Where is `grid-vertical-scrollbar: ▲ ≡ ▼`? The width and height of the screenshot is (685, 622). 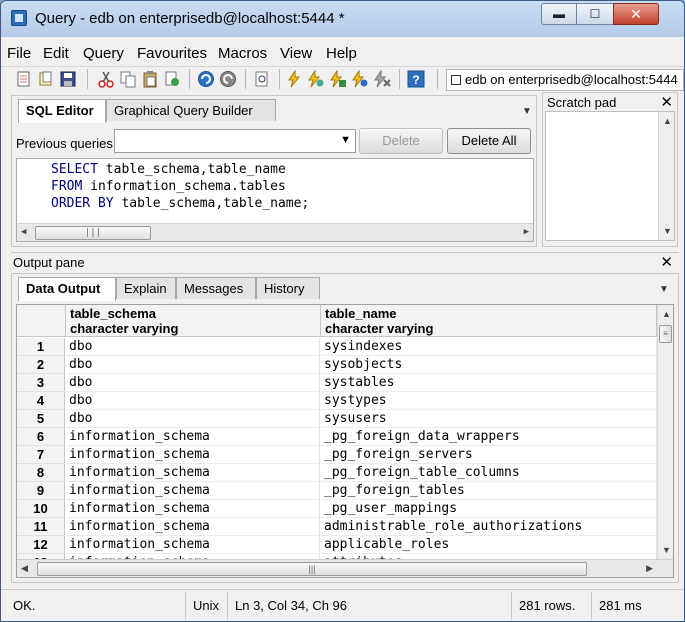 grid-vertical-scrollbar: ▲ ≡ ▼ is located at coordinates (665, 432).